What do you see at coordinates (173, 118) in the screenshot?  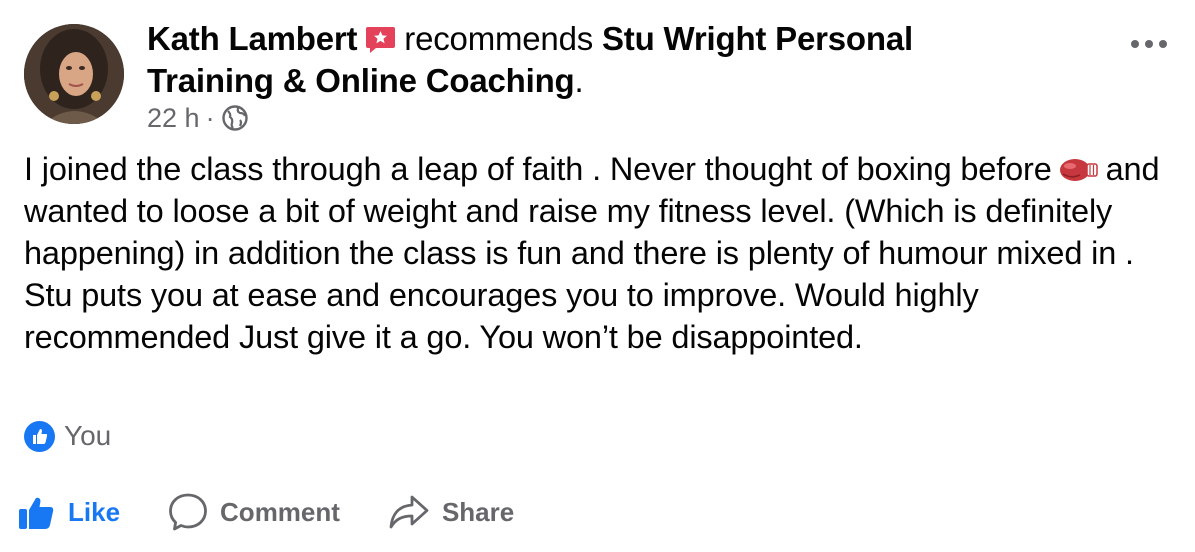 I see `post-timestamp: 22 h` at bounding box center [173, 118].